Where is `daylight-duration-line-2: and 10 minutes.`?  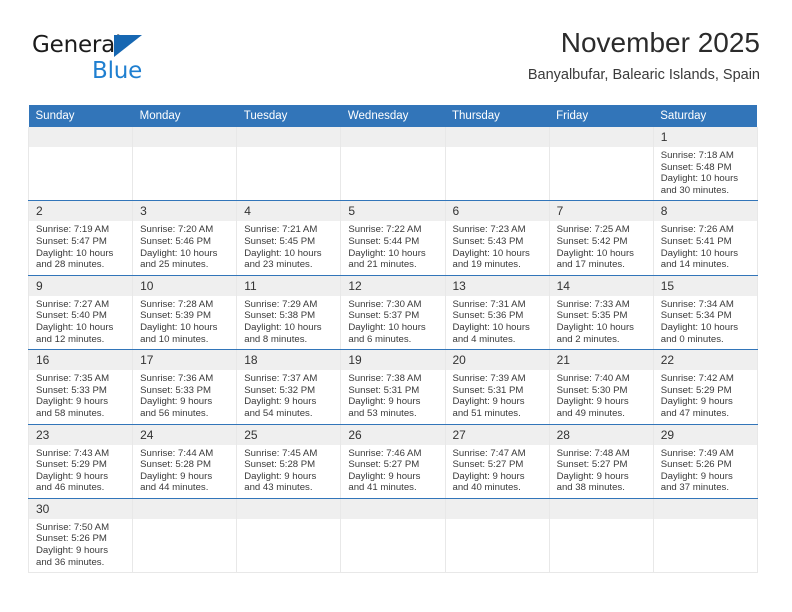 daylight-duration-line-2: and 10 minutes. is located at coordinates (174, 339).